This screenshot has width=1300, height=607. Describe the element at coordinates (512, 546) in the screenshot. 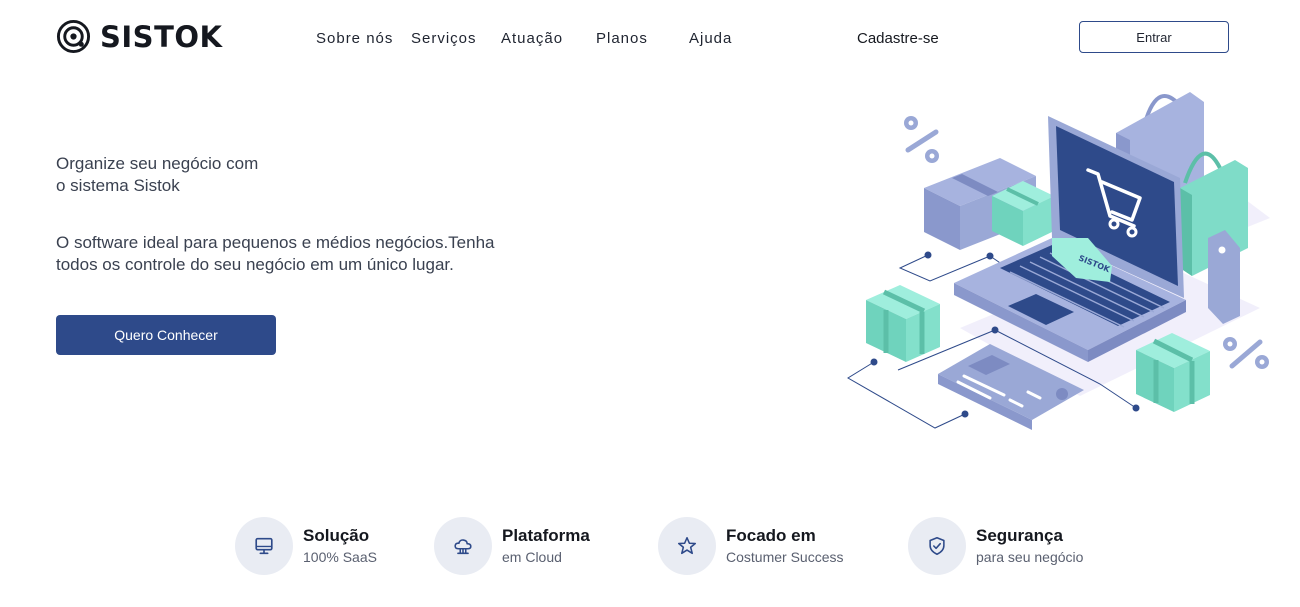

I see `feature-plataforma: Plataforma em Cloud` at that location.